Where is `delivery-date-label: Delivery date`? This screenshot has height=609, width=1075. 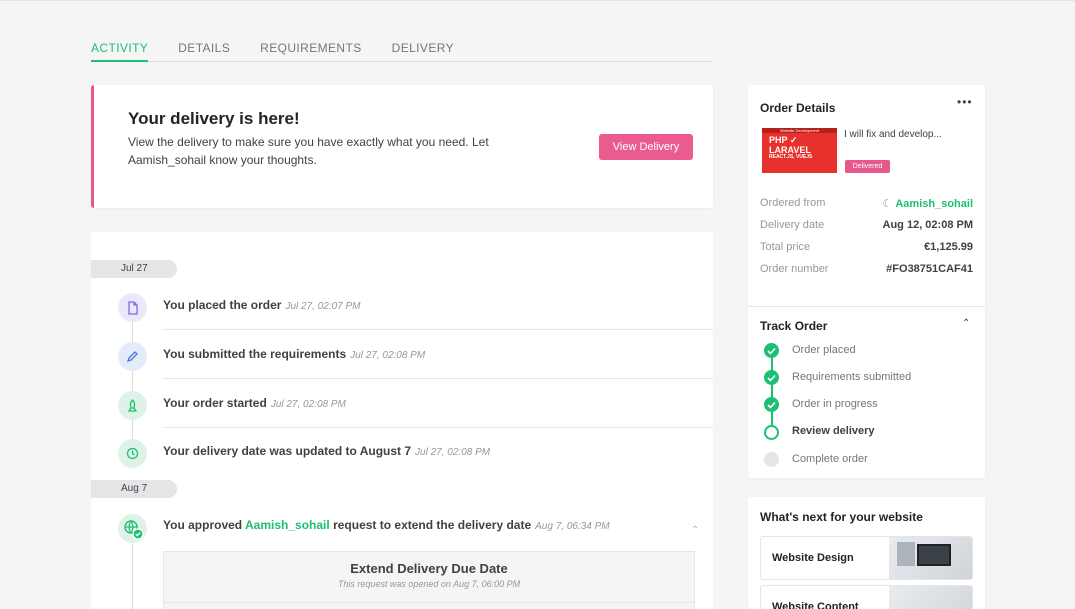 delivery-date-label: Delivery date is located at coordinates (792, 225).